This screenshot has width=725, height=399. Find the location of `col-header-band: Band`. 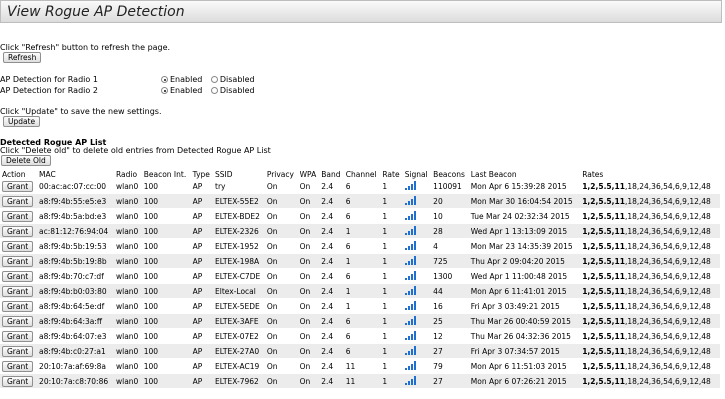

col-header-band: Band is located at coordinates (331, 174).